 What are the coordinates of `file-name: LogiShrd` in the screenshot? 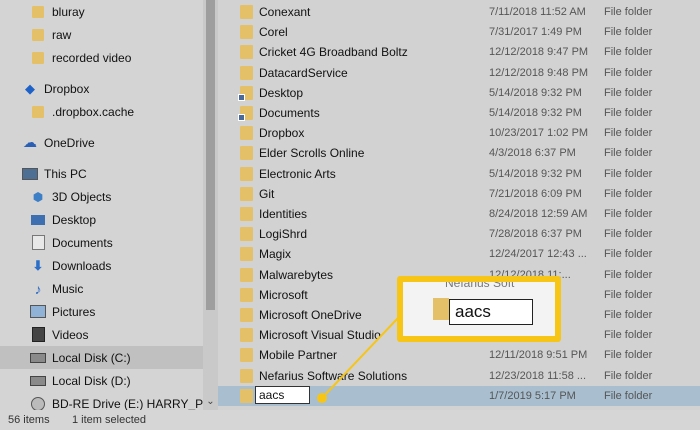 It's located at (283, 234).